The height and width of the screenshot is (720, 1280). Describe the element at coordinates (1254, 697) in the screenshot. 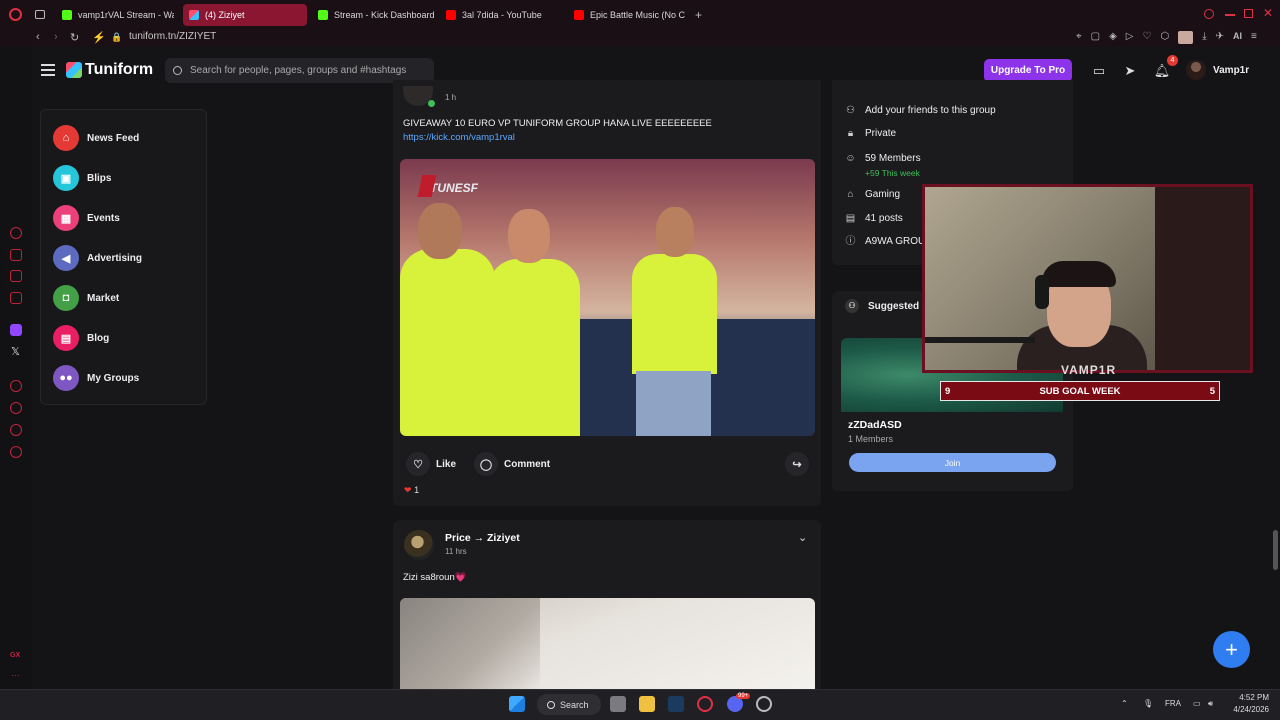

I see `clock-time: 4:52 PM` at that location.